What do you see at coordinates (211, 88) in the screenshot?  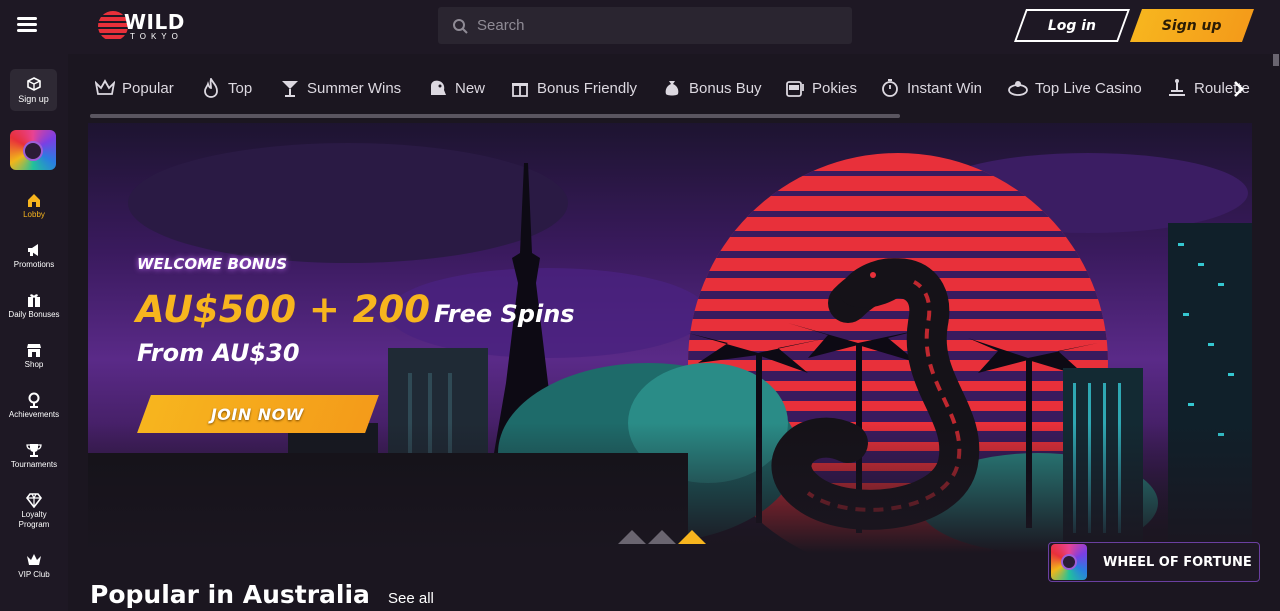 I see `flame-icon` at bounding box center [211, 88].